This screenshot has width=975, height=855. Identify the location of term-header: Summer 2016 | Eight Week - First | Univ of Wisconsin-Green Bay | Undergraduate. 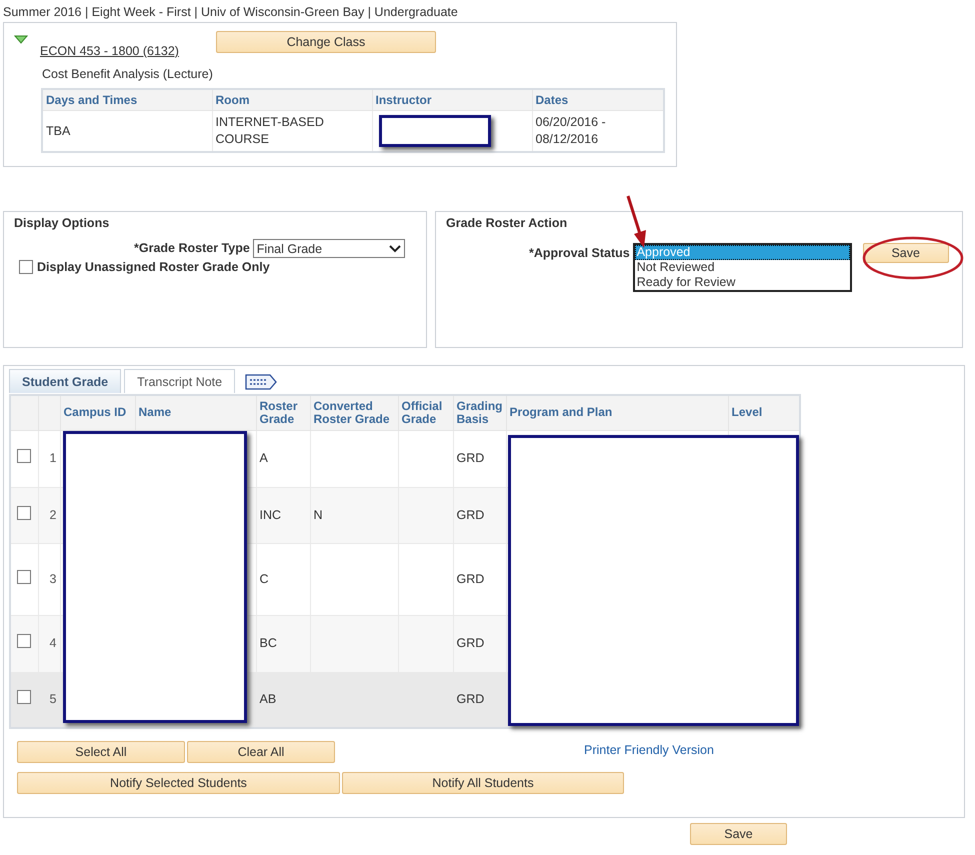
(231, 12).